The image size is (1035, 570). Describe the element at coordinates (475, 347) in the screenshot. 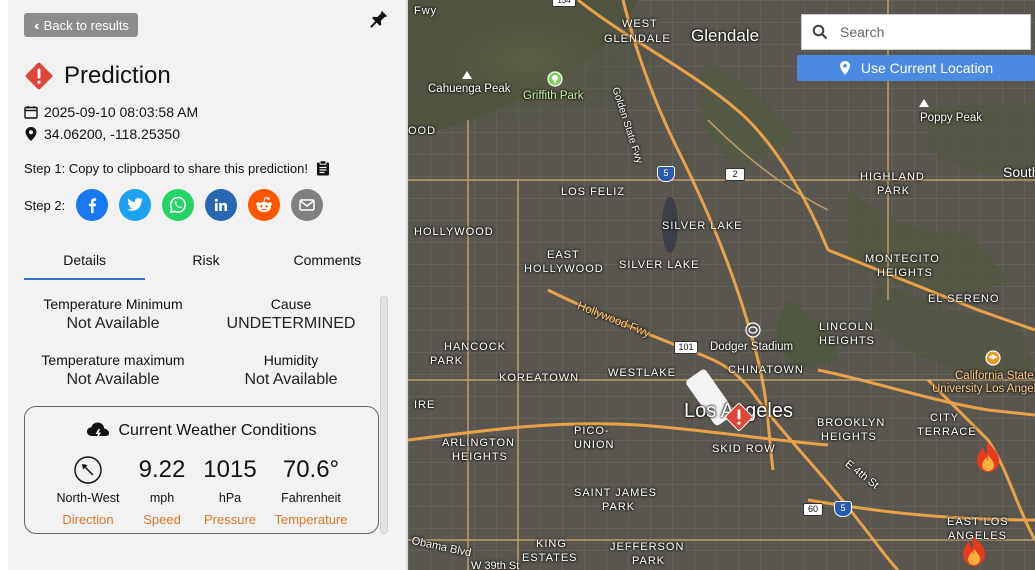

I see `map-label-hancock-1: HANCOCK` at that location.